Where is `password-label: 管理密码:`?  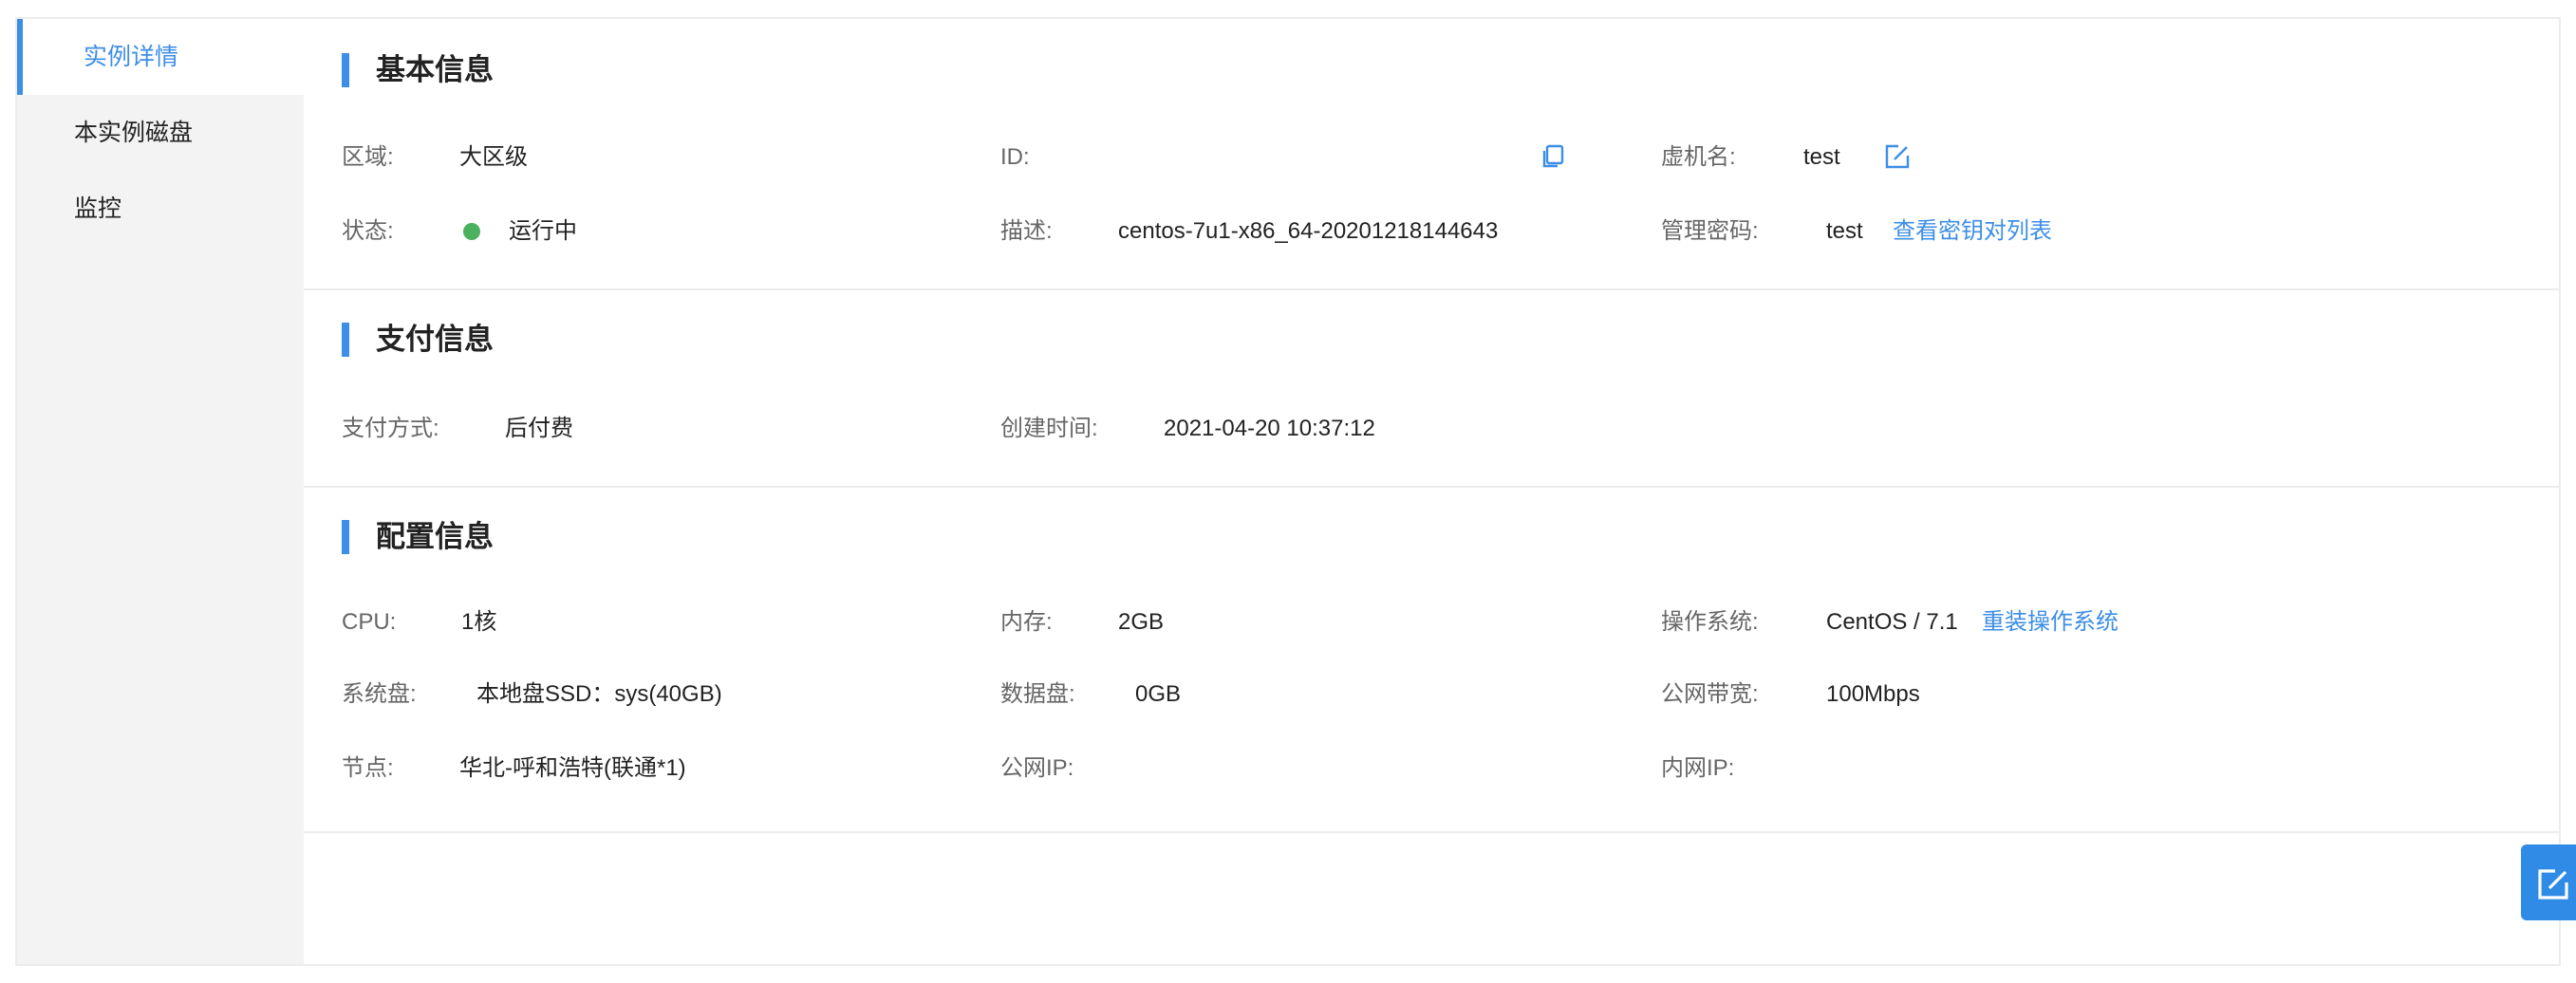
password-label: 管理密码: is located at coordinates (1710, 231).